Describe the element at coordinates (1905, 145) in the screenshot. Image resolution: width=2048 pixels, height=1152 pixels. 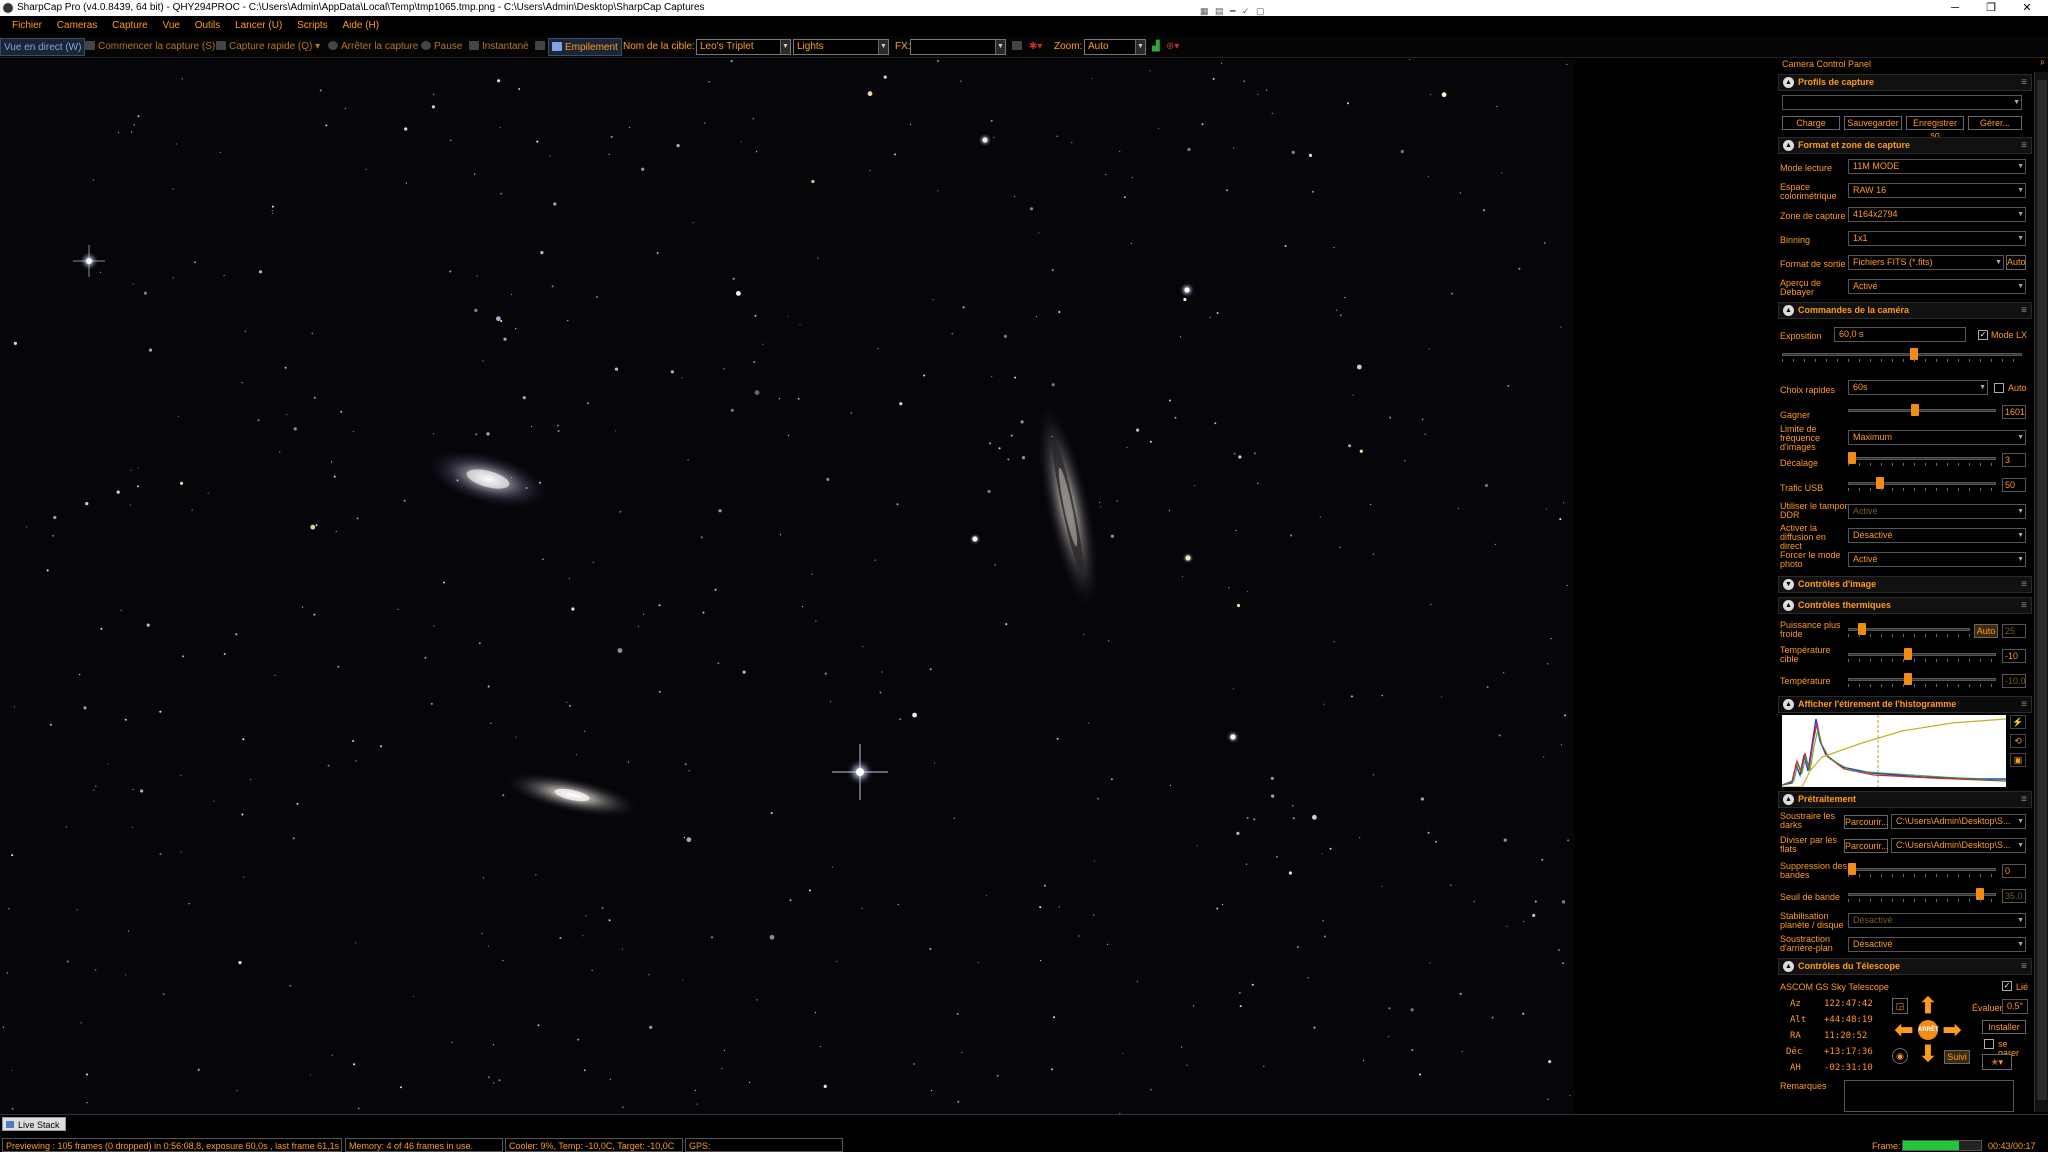
I see `section-format: ▲ Format et zone de capture ≡` at that location.